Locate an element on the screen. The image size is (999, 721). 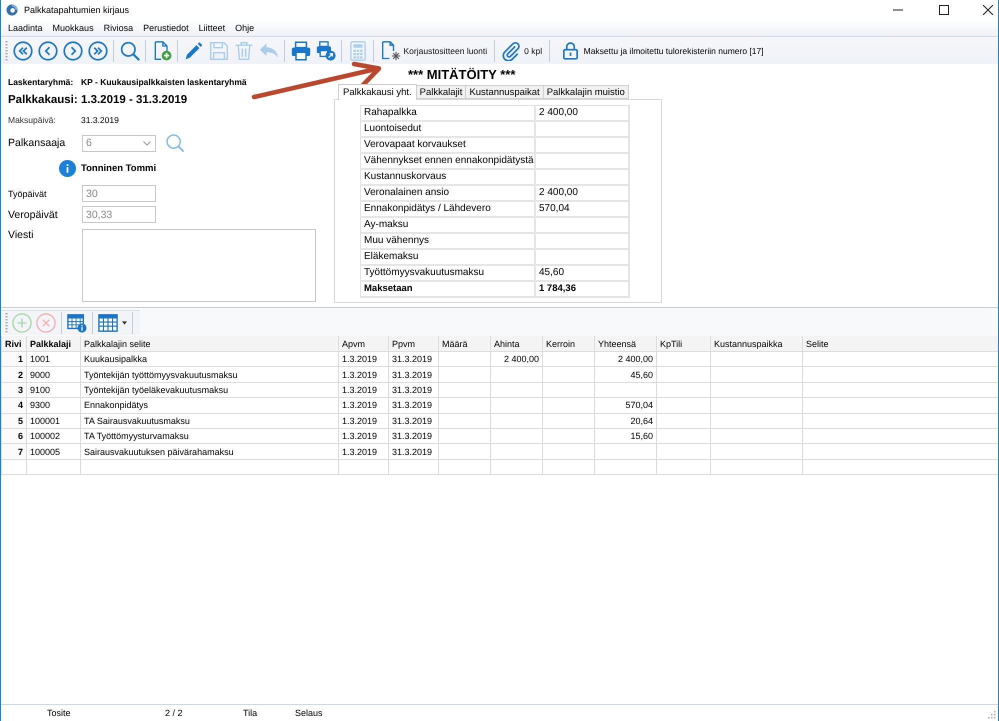
employee-name: Tonninen Tommi is located at coordinates (118, 168).